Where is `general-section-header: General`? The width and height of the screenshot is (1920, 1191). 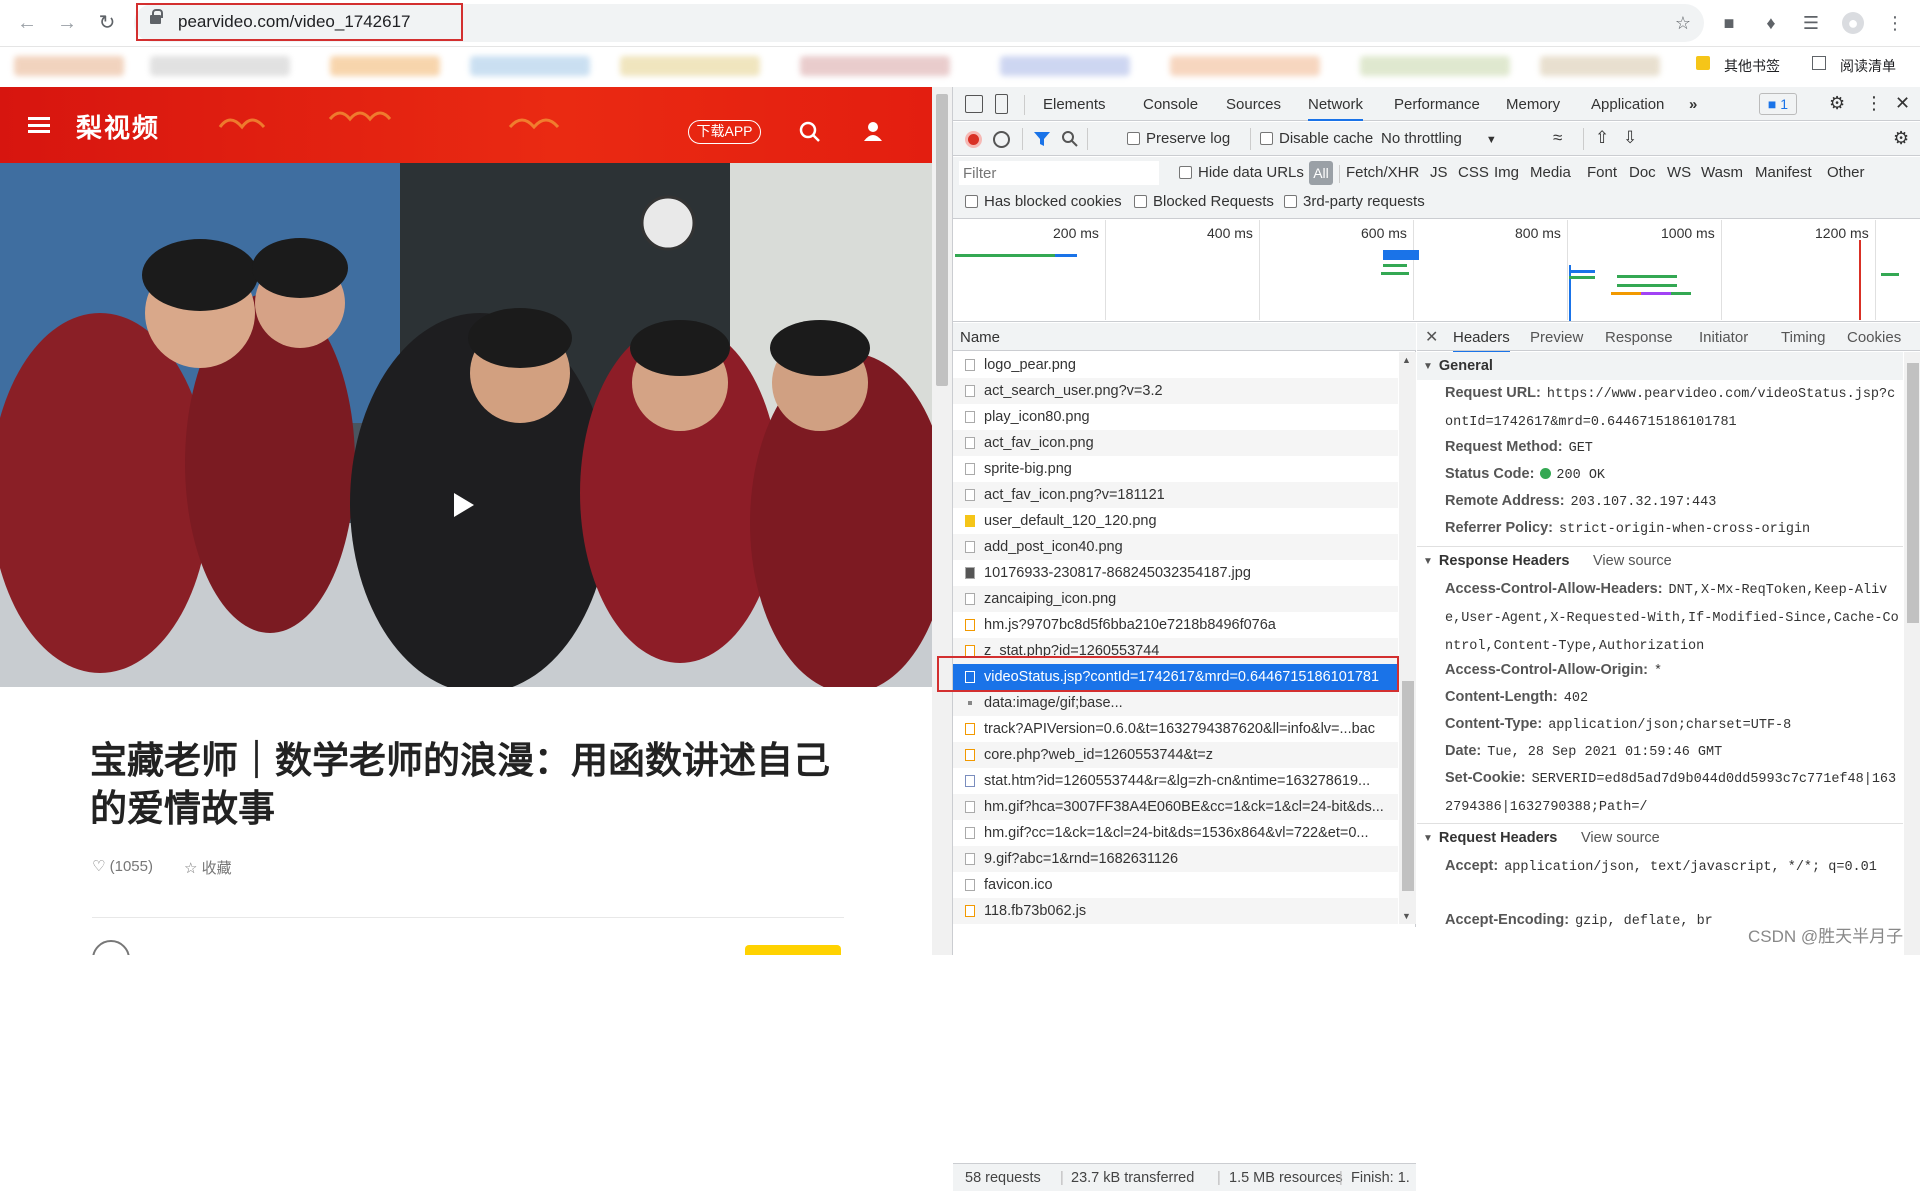
general-section-header: General is located at coordinates (1458, 366).